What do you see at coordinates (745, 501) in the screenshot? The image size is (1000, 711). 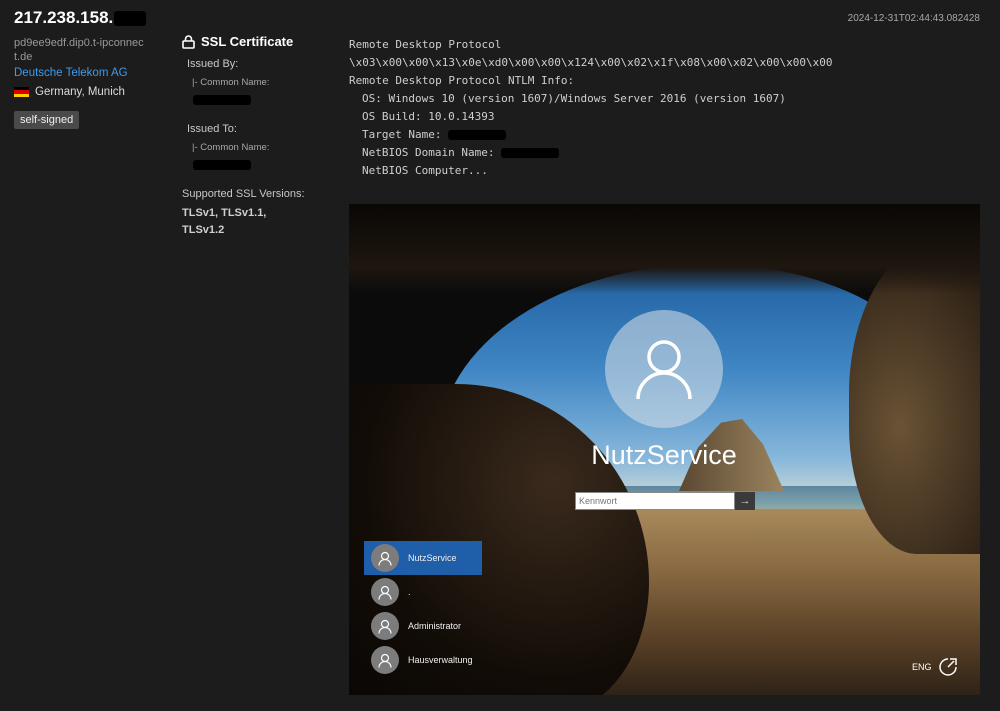 I see `submit-arrow-button: →` at bounding box center [745, 501].